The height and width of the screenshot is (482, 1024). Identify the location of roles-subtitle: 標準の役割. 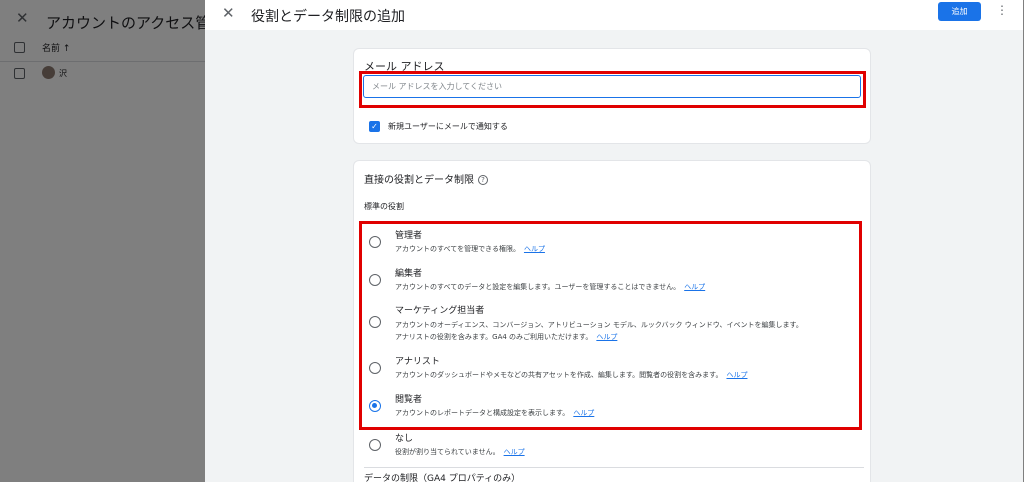
(384, 206).